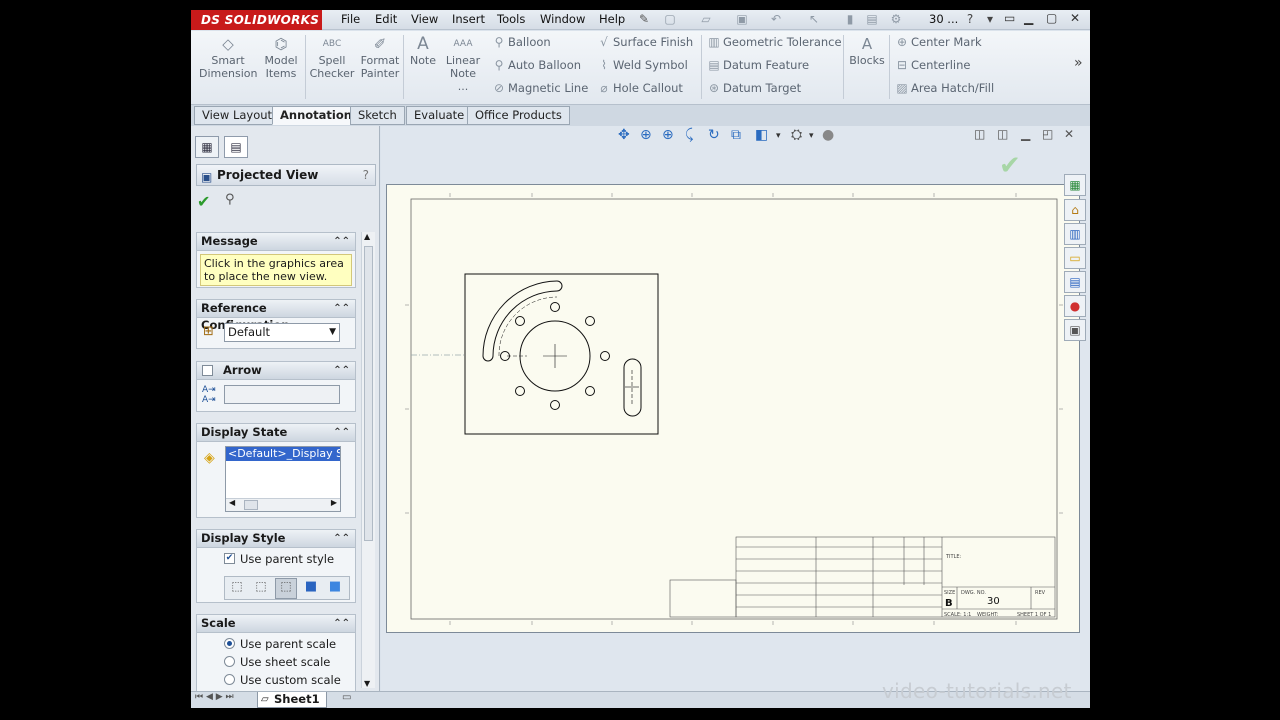 The width and height of the screenshot is (1280, 720). I want to click on arrow-header: Arrow ⌃⌃, so click(276, 371).